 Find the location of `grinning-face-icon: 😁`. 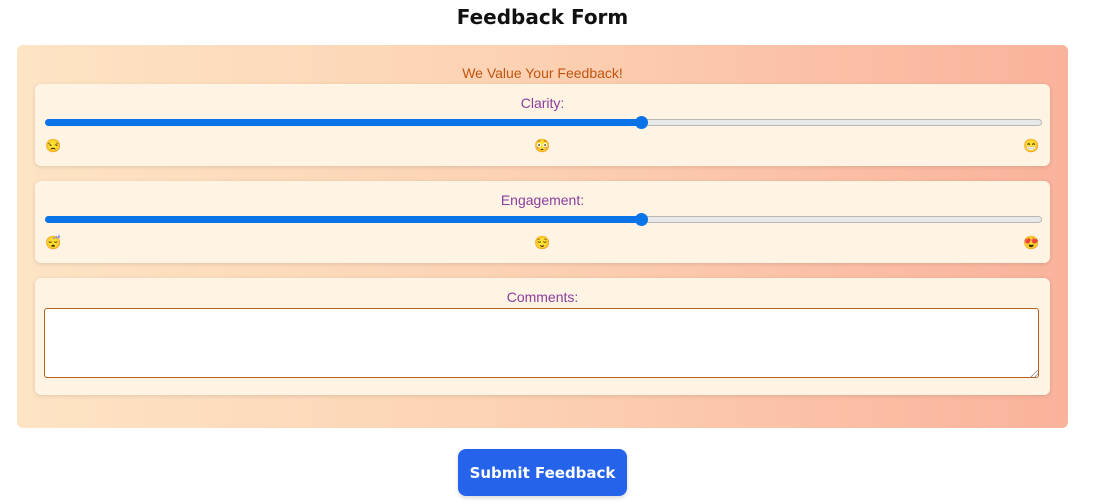

grinning-face-icon: 😁 is located at coordinates (1031, 145).